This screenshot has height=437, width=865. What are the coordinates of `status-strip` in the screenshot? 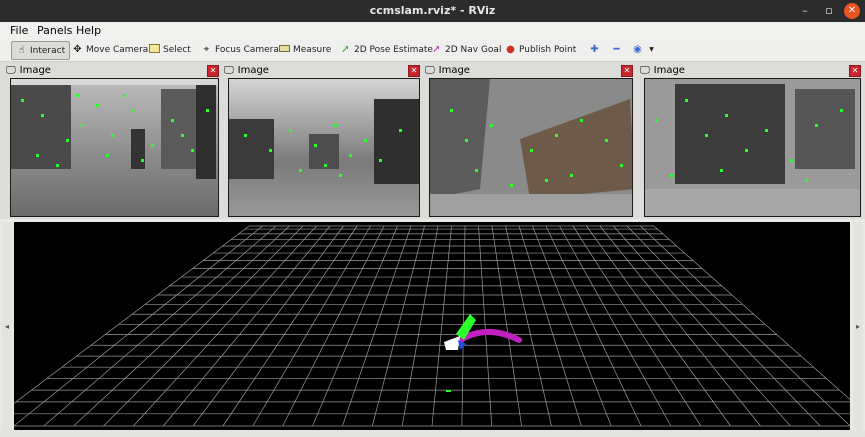 It's located at (432, 433).